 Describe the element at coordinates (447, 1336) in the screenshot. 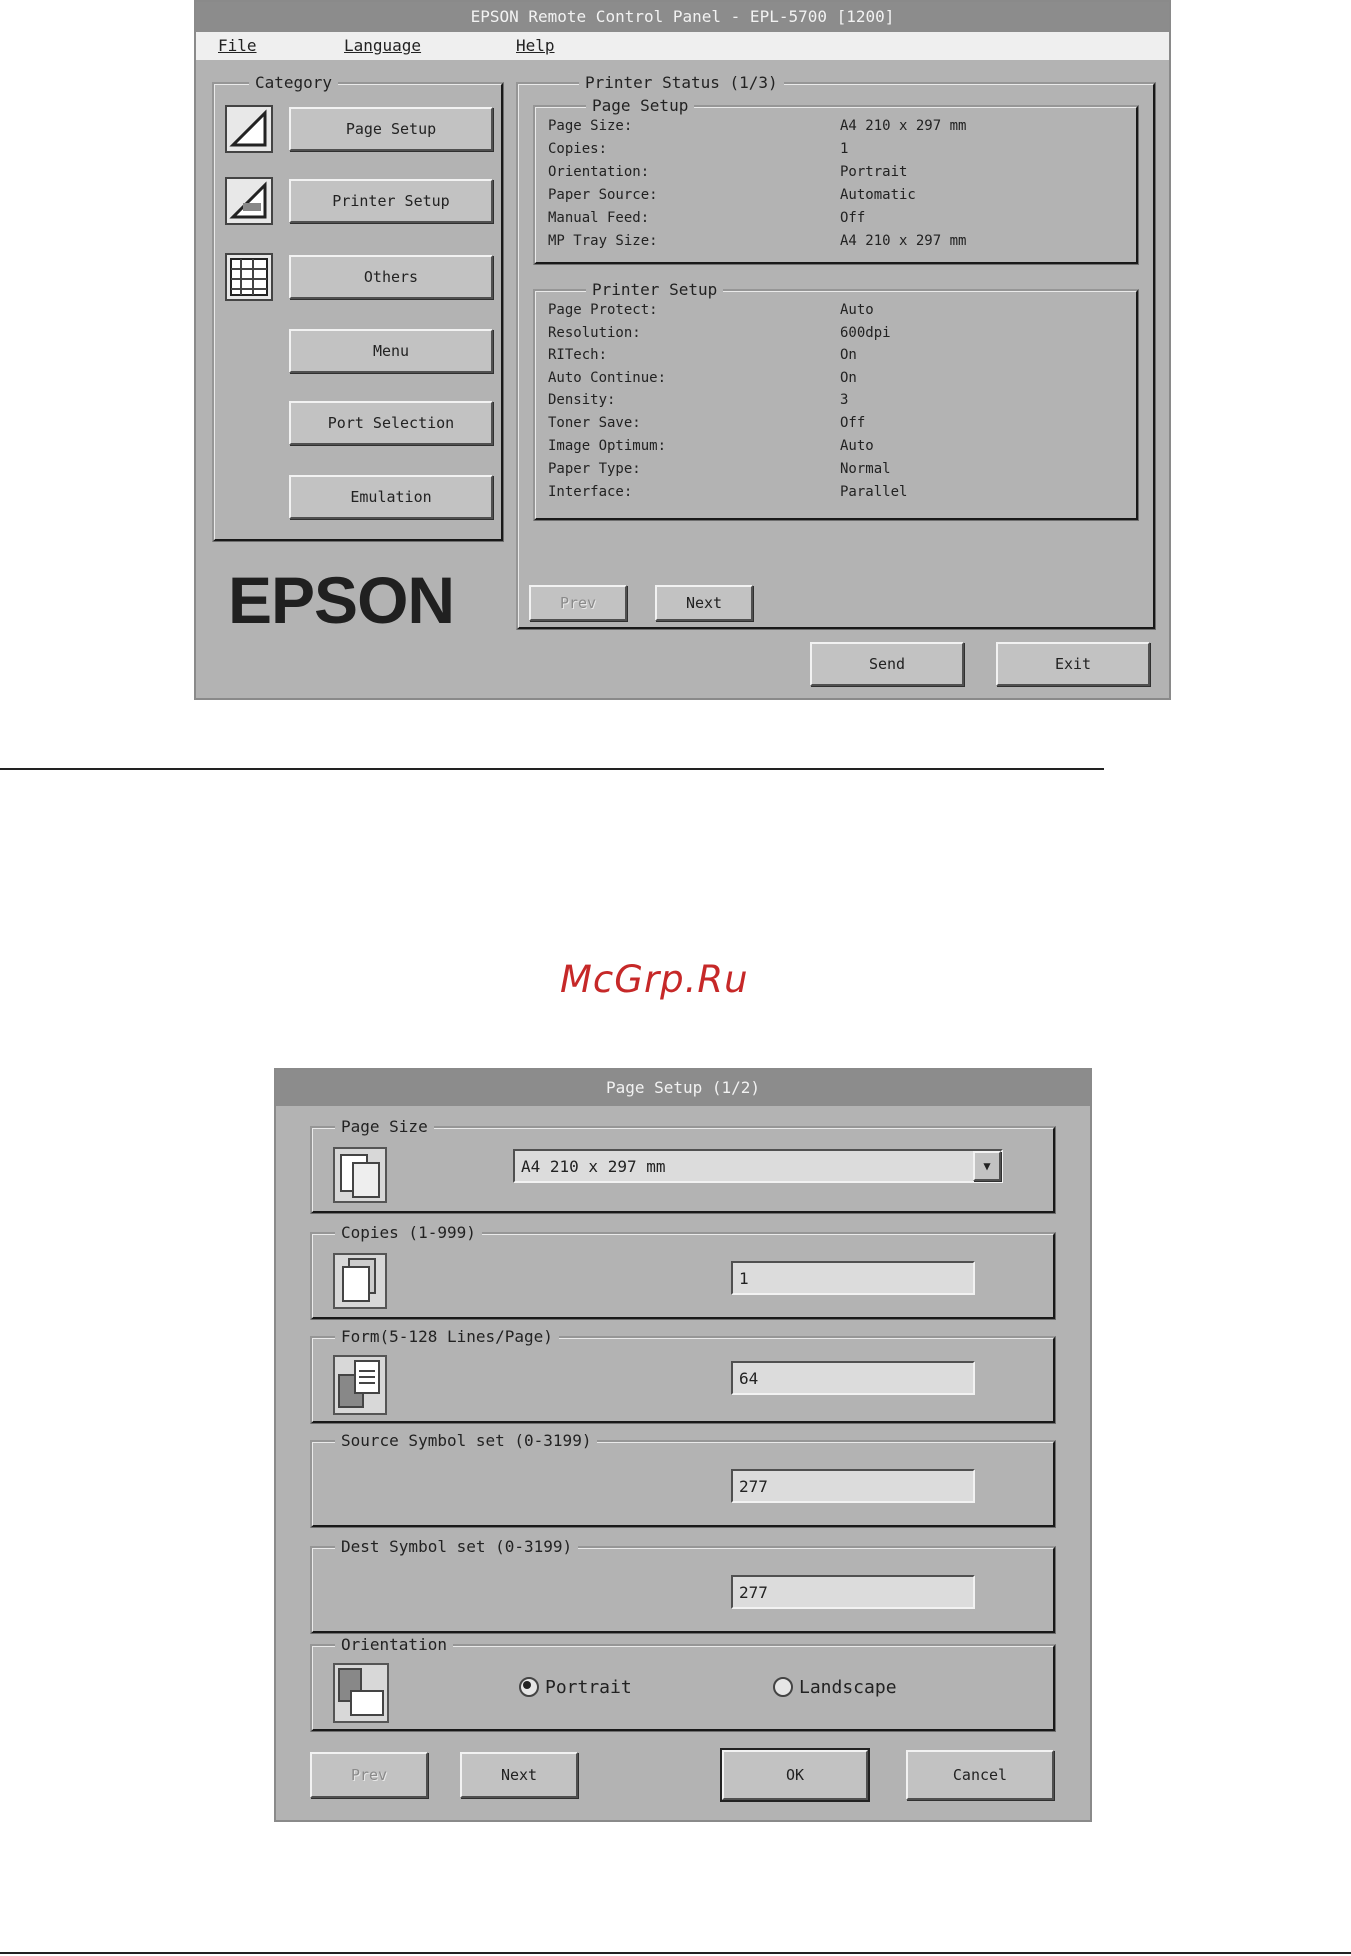

I see `form-legend: Form(5-128 Lines/Page)` at that location.